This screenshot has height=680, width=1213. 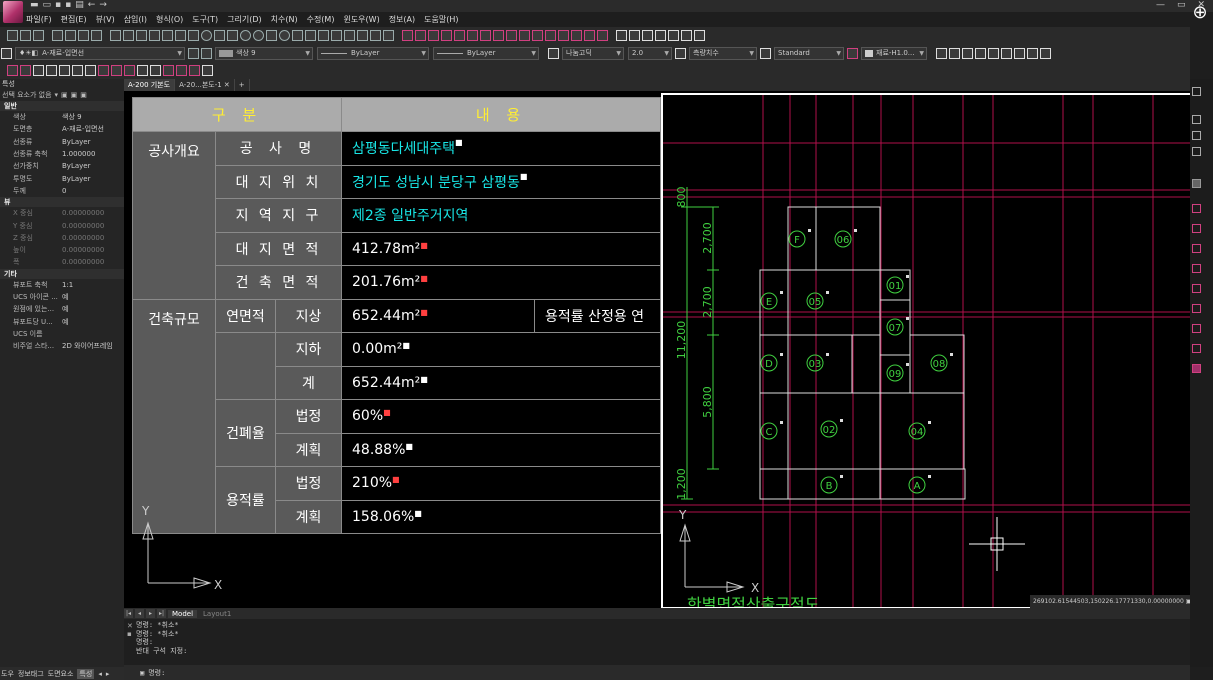 What do you see at coordinates (852, 53) in the screenshot?
I see `current-layer-icon` at bounding box center [852, 53].